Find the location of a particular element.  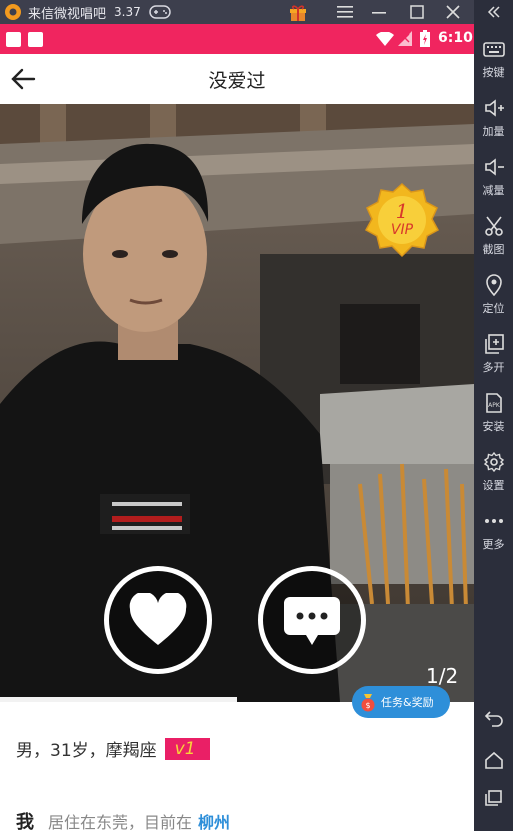

app-header: 没爱过 is located at coordinates (237, 79).